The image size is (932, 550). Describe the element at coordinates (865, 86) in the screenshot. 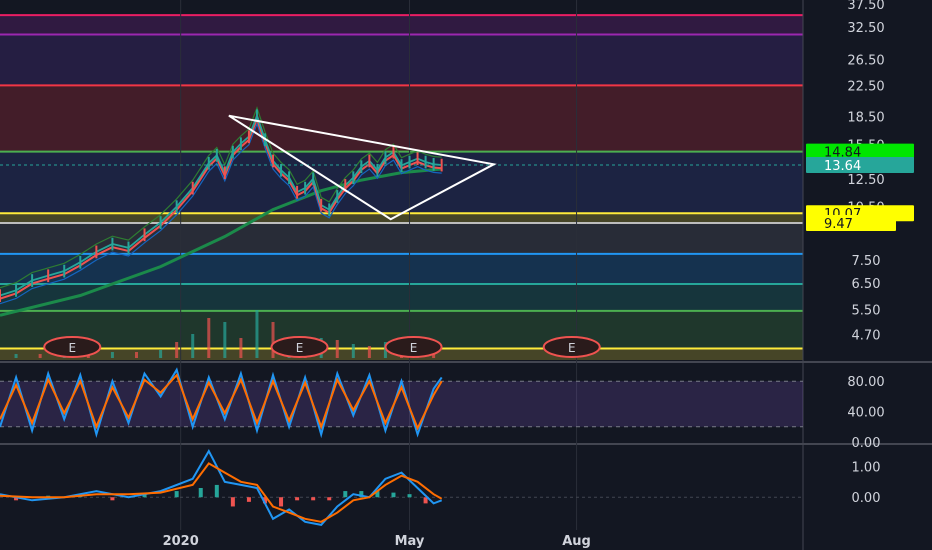

I see `price-axis-tick: 22.50` at that location.